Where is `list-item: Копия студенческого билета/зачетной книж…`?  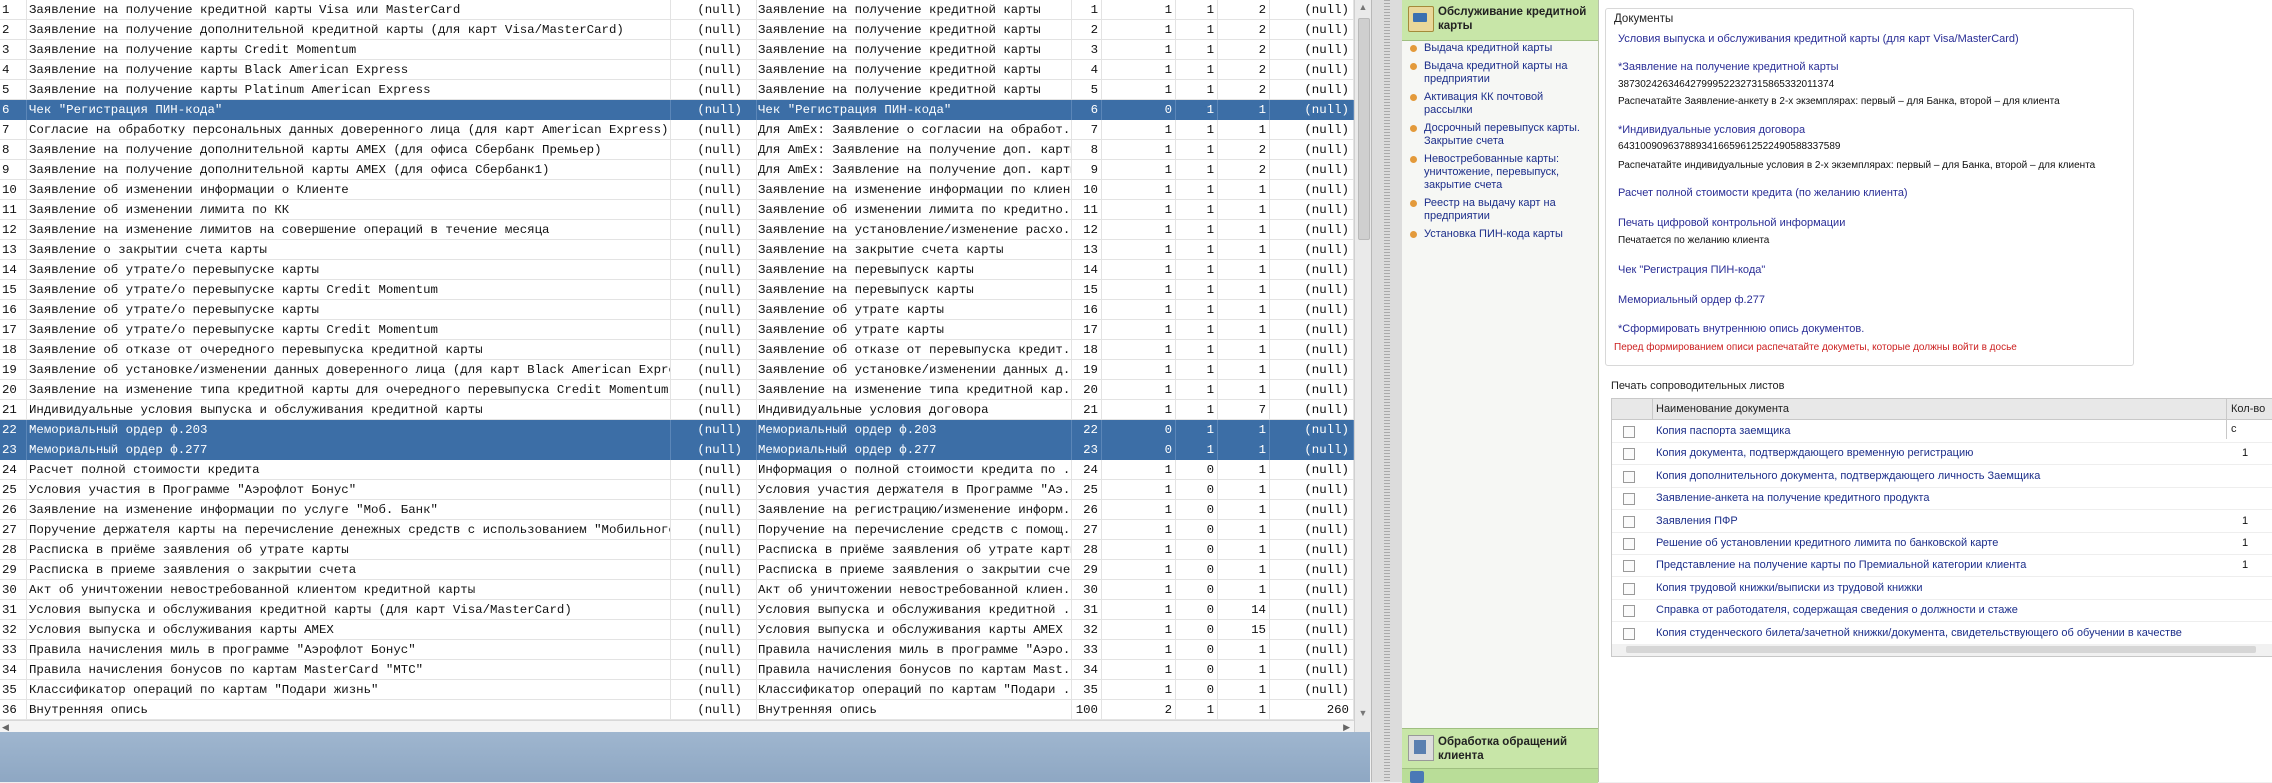
list-item: Копия студенческого билета/зачетной книж… is located at coordinates (1942, 633).